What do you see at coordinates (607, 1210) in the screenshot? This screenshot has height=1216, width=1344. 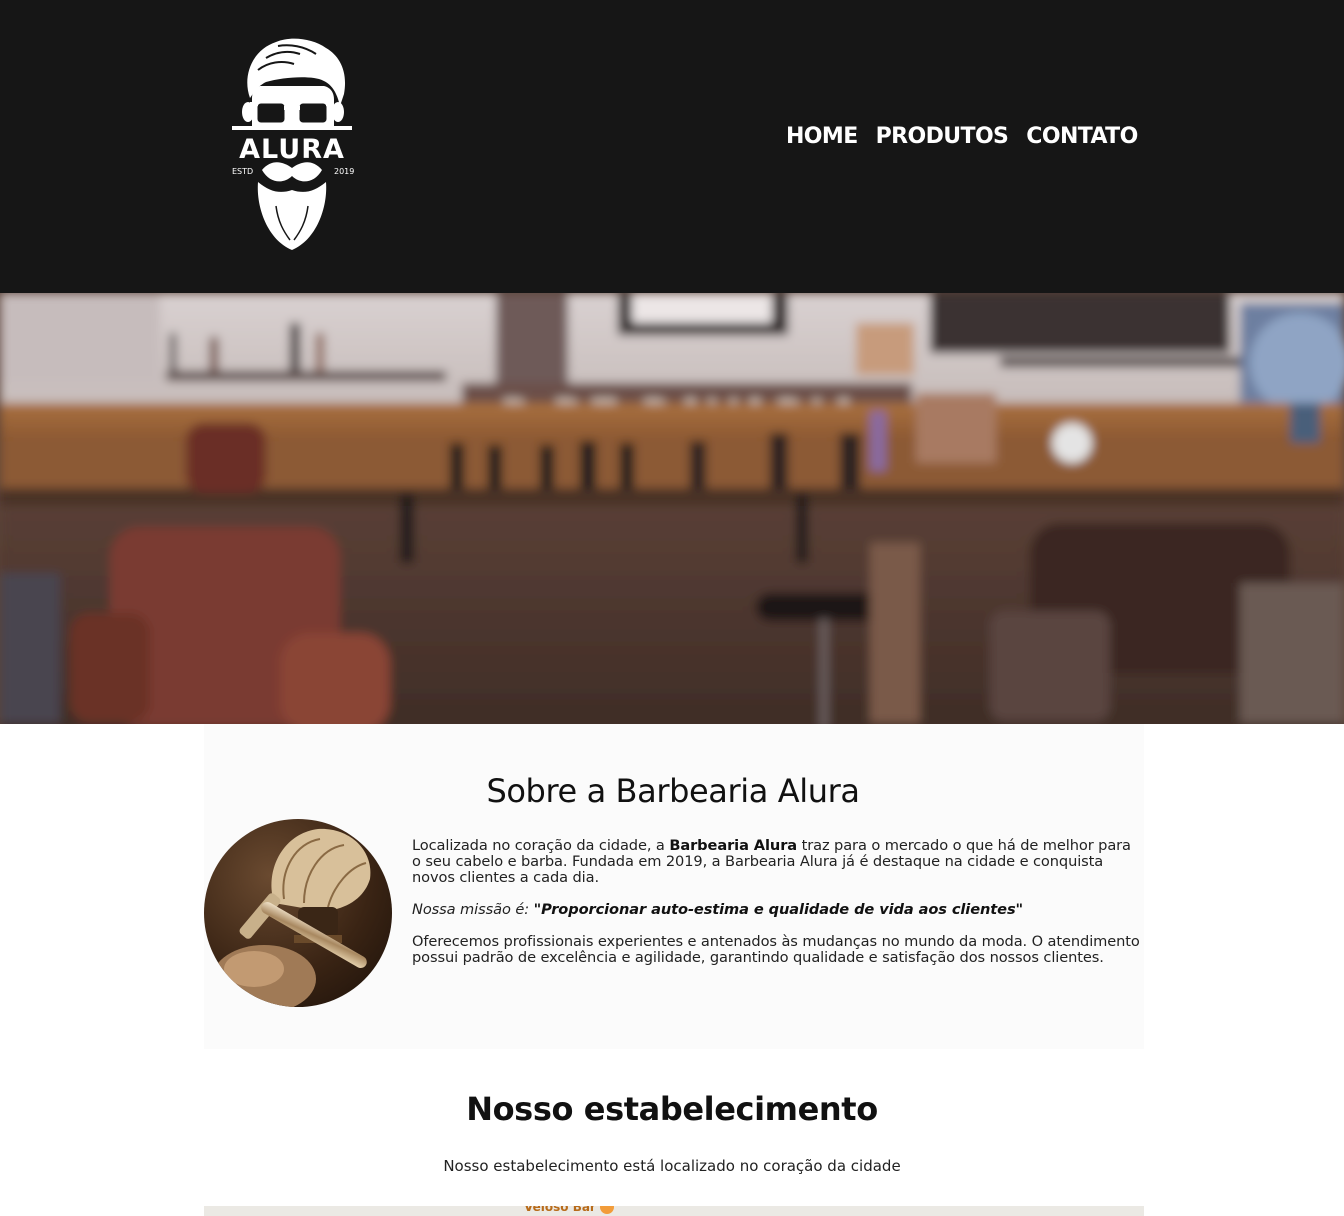 I see `map-pin-icon` at bounding box center [607, 1210].